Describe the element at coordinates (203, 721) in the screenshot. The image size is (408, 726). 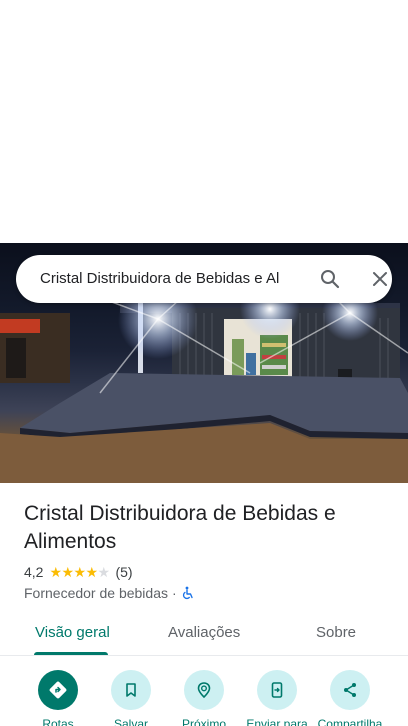
I see `nearby-label: Próximo` at that location.